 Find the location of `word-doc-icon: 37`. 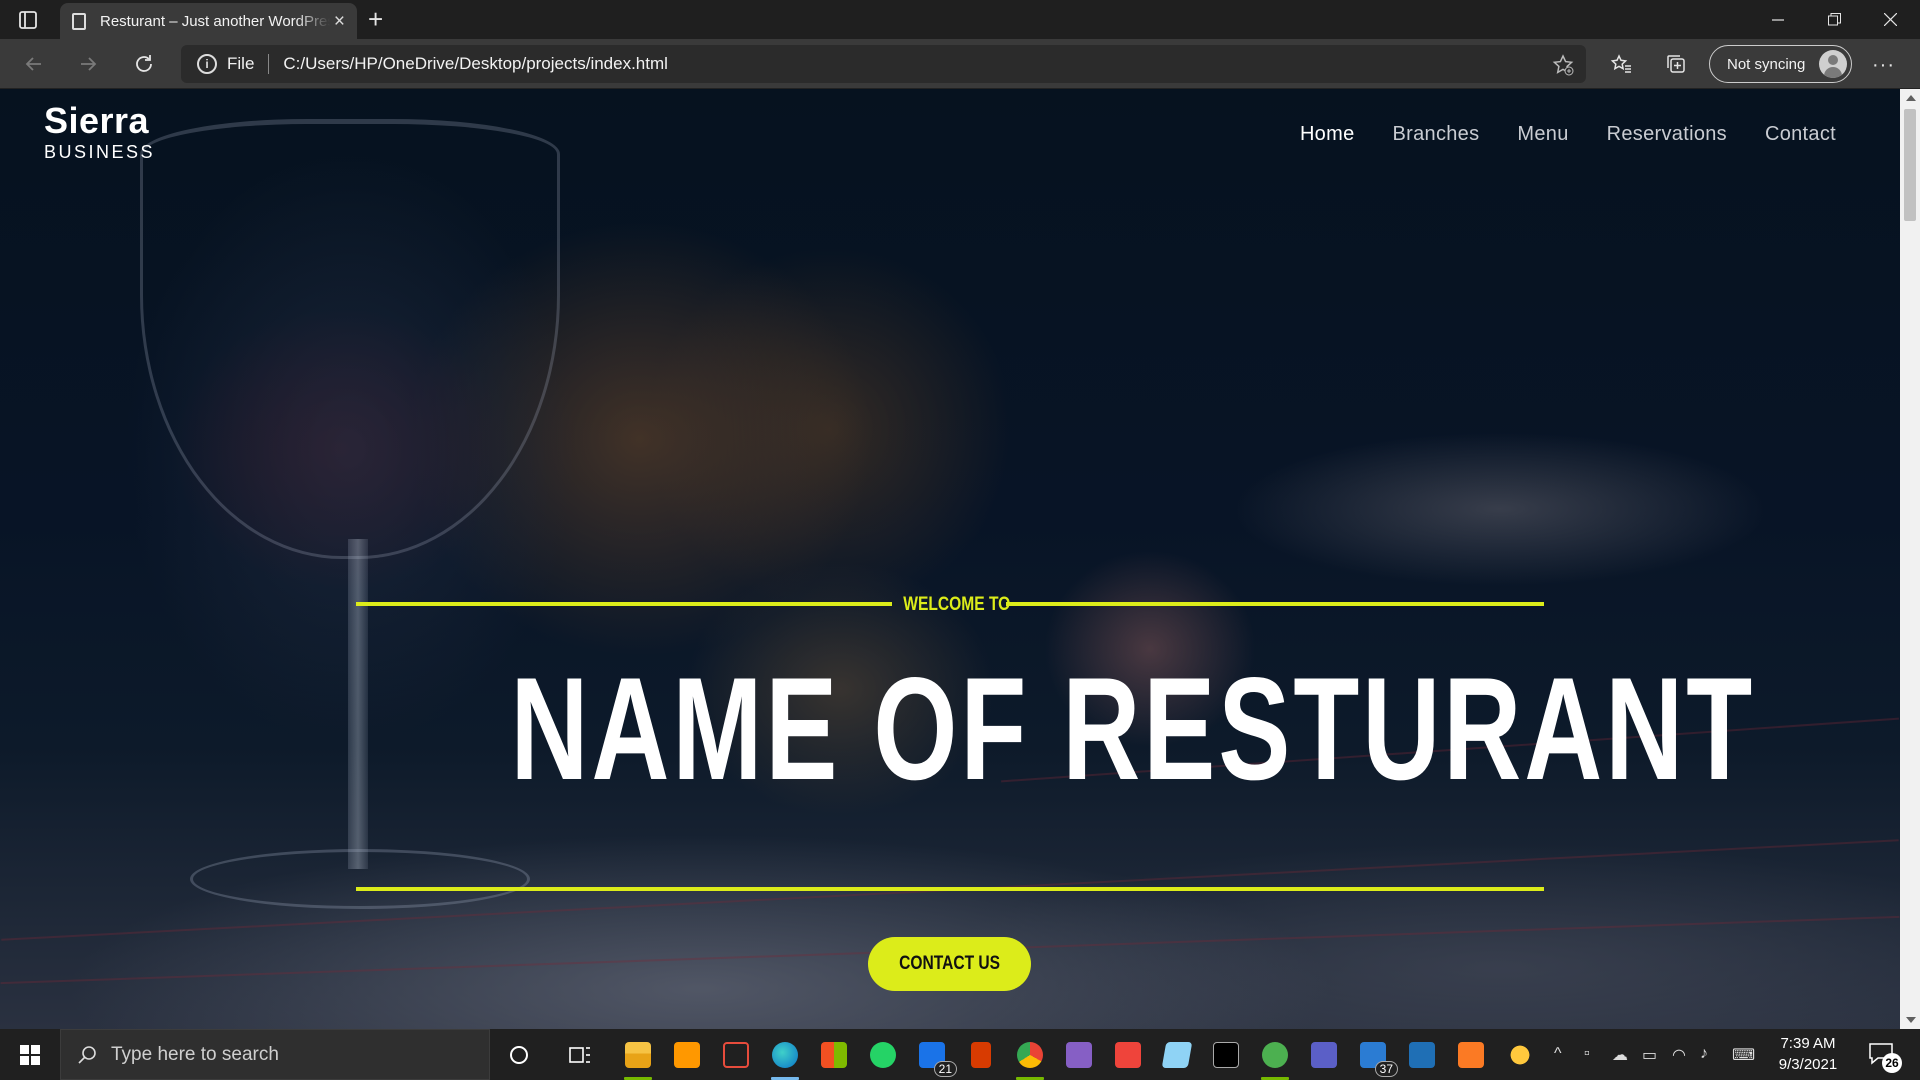

word-doc-icon: 37 is located at coordinates (1377, 1058).